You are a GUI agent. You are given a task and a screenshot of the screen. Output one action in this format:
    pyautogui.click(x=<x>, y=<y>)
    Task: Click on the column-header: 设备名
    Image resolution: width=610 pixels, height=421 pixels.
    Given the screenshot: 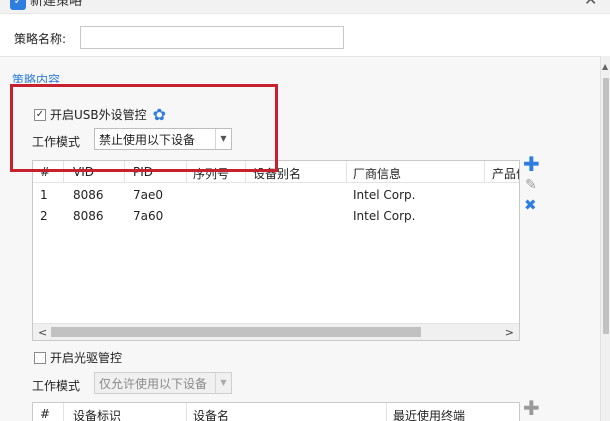 What is the action you would take?
    pyautogui.click(x=211, y=414)
    